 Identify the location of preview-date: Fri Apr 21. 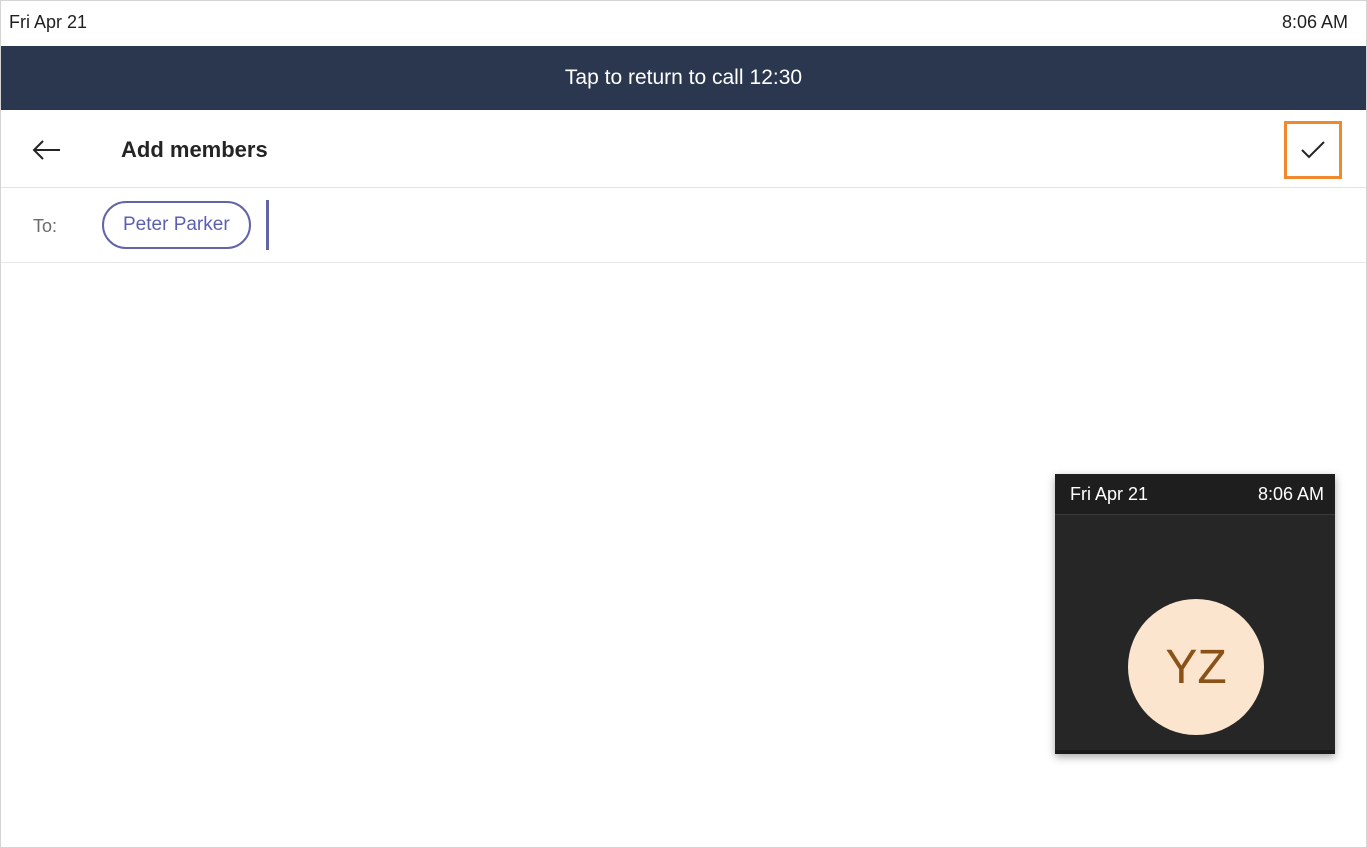
(1109, 494).